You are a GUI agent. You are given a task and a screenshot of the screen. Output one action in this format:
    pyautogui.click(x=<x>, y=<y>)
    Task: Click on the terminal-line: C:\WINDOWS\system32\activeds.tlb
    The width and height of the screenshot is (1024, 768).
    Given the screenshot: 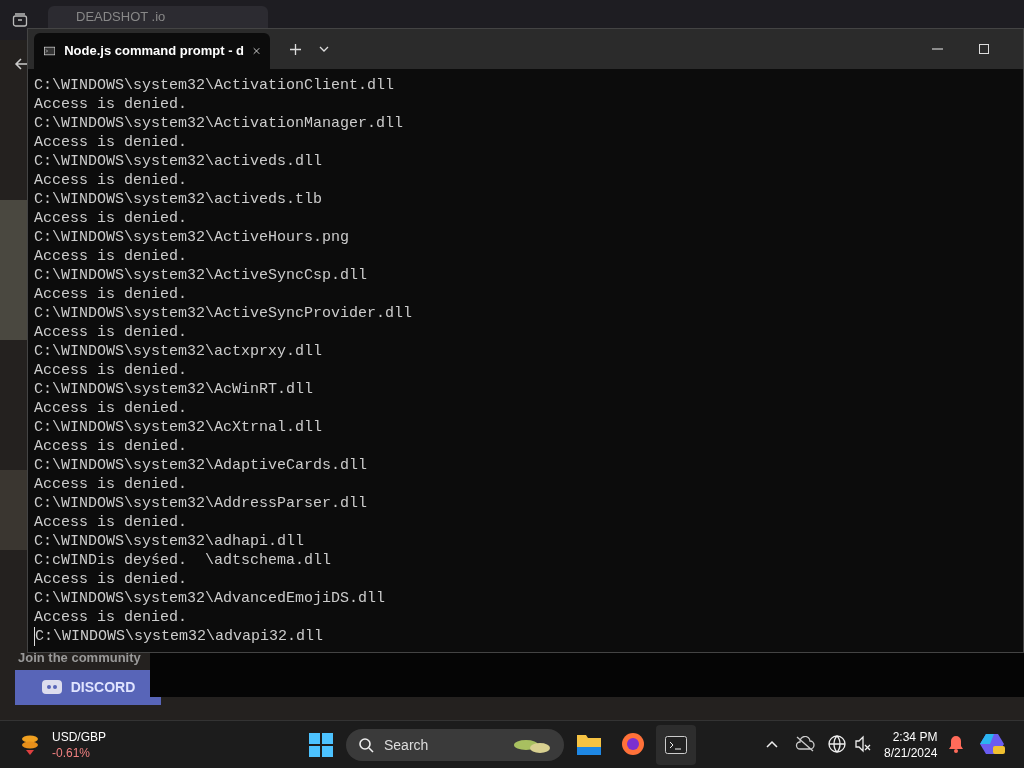 What is the action you would take?
    pyautogui.click(x=178, y=199)
    